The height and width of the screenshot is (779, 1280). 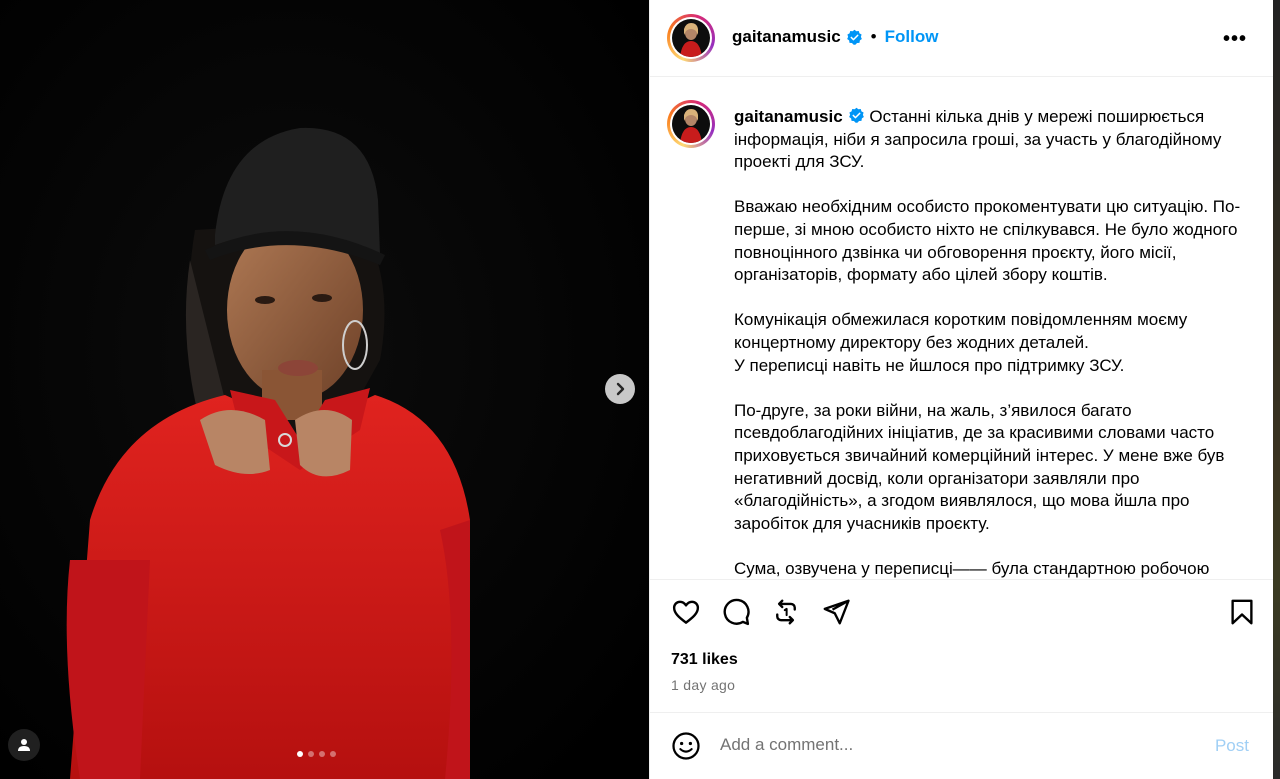 What do you see at coordinates (961, 38) in the screenshot?
I see `post-header: gaitanamusic • Follow •••` at bounding box center [961, 38].